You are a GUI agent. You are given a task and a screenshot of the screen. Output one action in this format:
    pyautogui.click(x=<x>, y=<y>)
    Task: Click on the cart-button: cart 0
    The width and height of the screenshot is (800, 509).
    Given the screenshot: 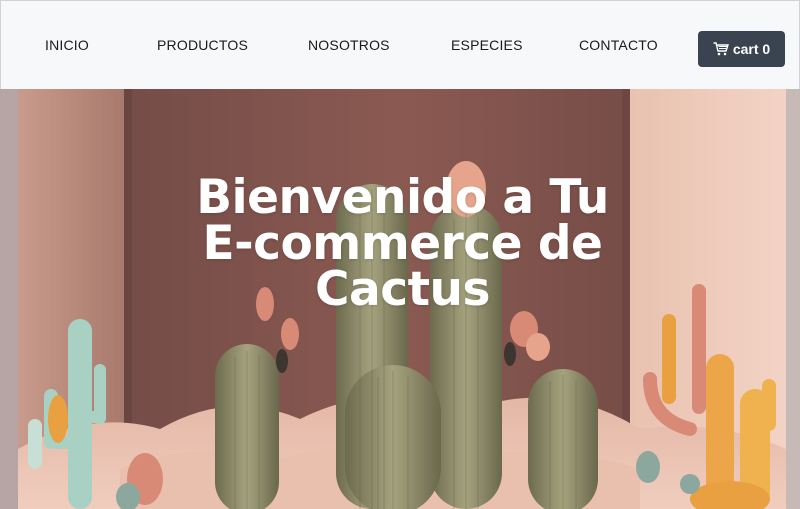 What is the action you would take?
    pyautogui.click(x=741, y=49)
    